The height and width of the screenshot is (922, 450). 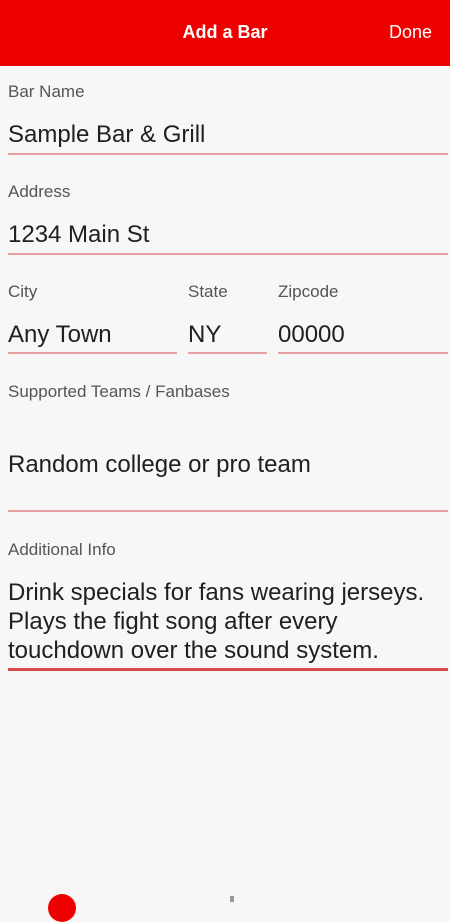 What do you see at coordinates (308, 291) in the screenshot?
I see `zipcode-label: Zipcode` at bounding box center [308, 291].